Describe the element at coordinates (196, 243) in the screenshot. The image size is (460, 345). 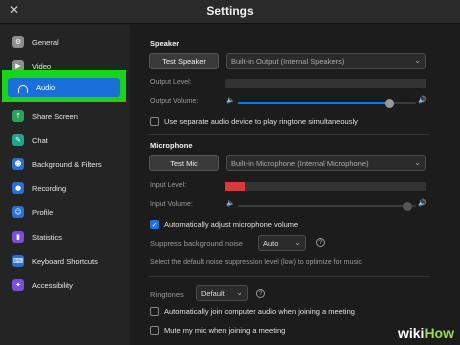
I see `suppress-noise-label: Suppress background noise` at that location.